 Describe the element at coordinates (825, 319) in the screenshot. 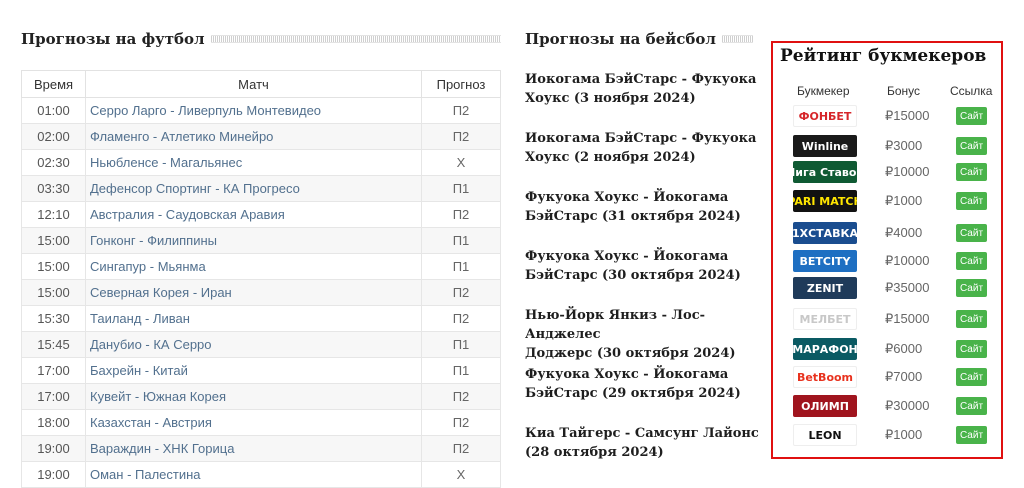

I see `bookmaker-logo: МЕЛБЕТ` at that location.